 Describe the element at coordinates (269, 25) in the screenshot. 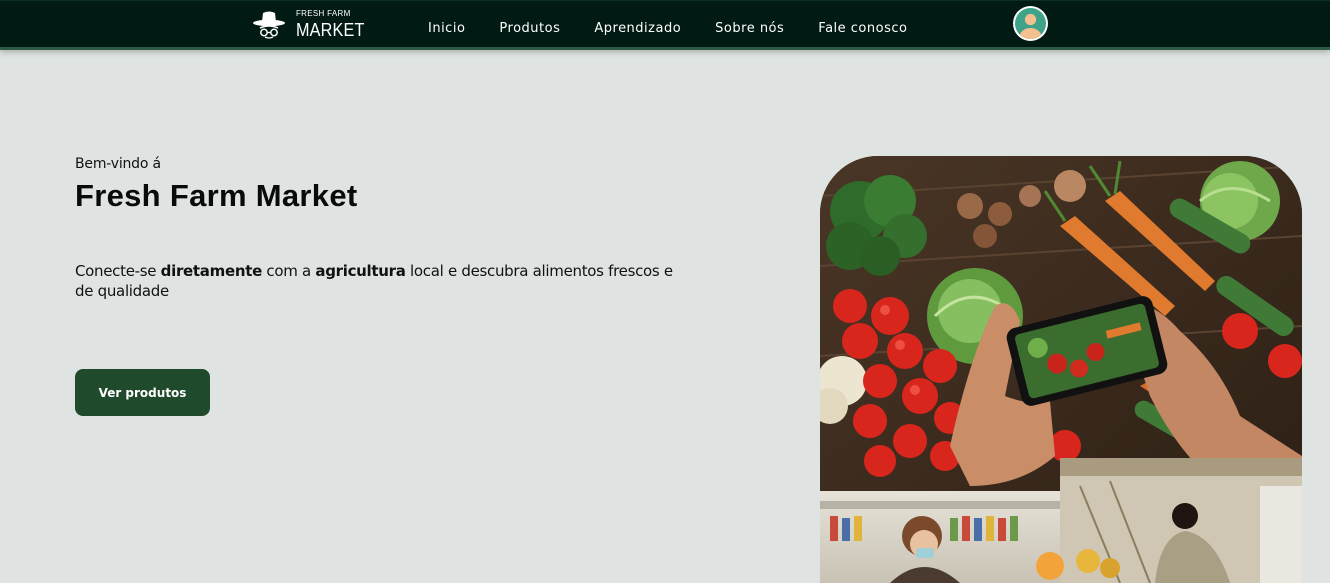

I see `farmer-hat-icon` at that location.